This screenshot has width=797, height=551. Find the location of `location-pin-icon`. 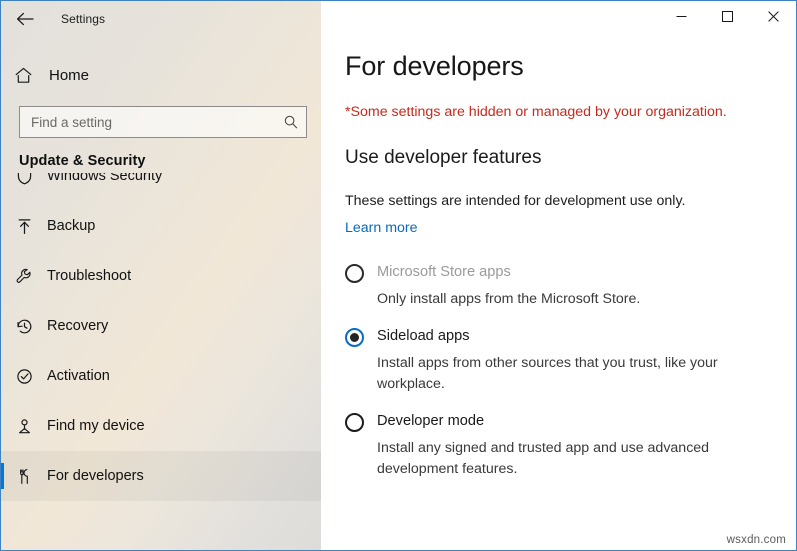

location-pin-icon is located at coordinates (24, 426).